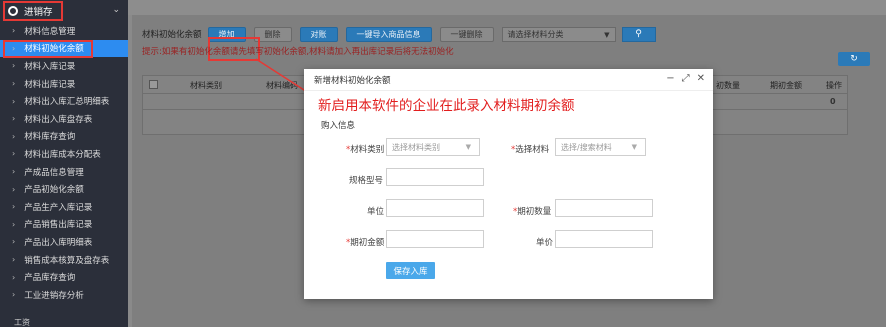  Describe the element at coordinates (604, 208) in the screenshot. I see `qty-input` at that location.